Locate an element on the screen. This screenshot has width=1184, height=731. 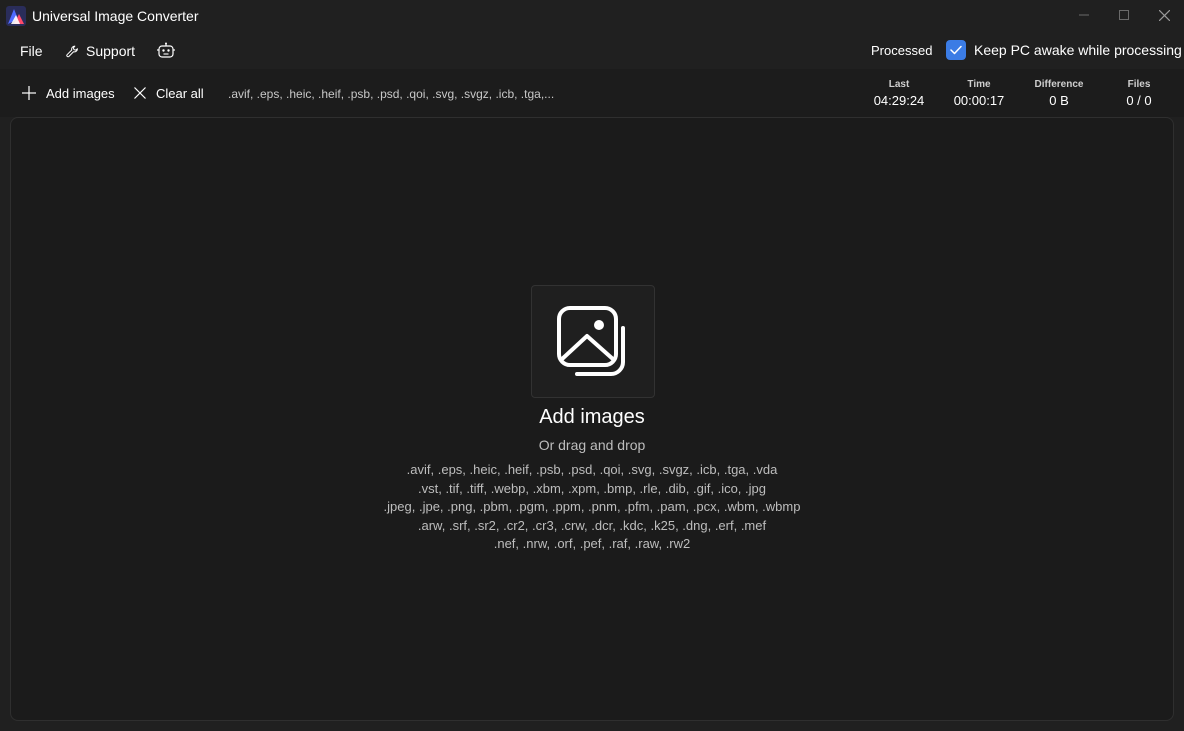
stat-last-label: Last is located at coordinates (899, 84).